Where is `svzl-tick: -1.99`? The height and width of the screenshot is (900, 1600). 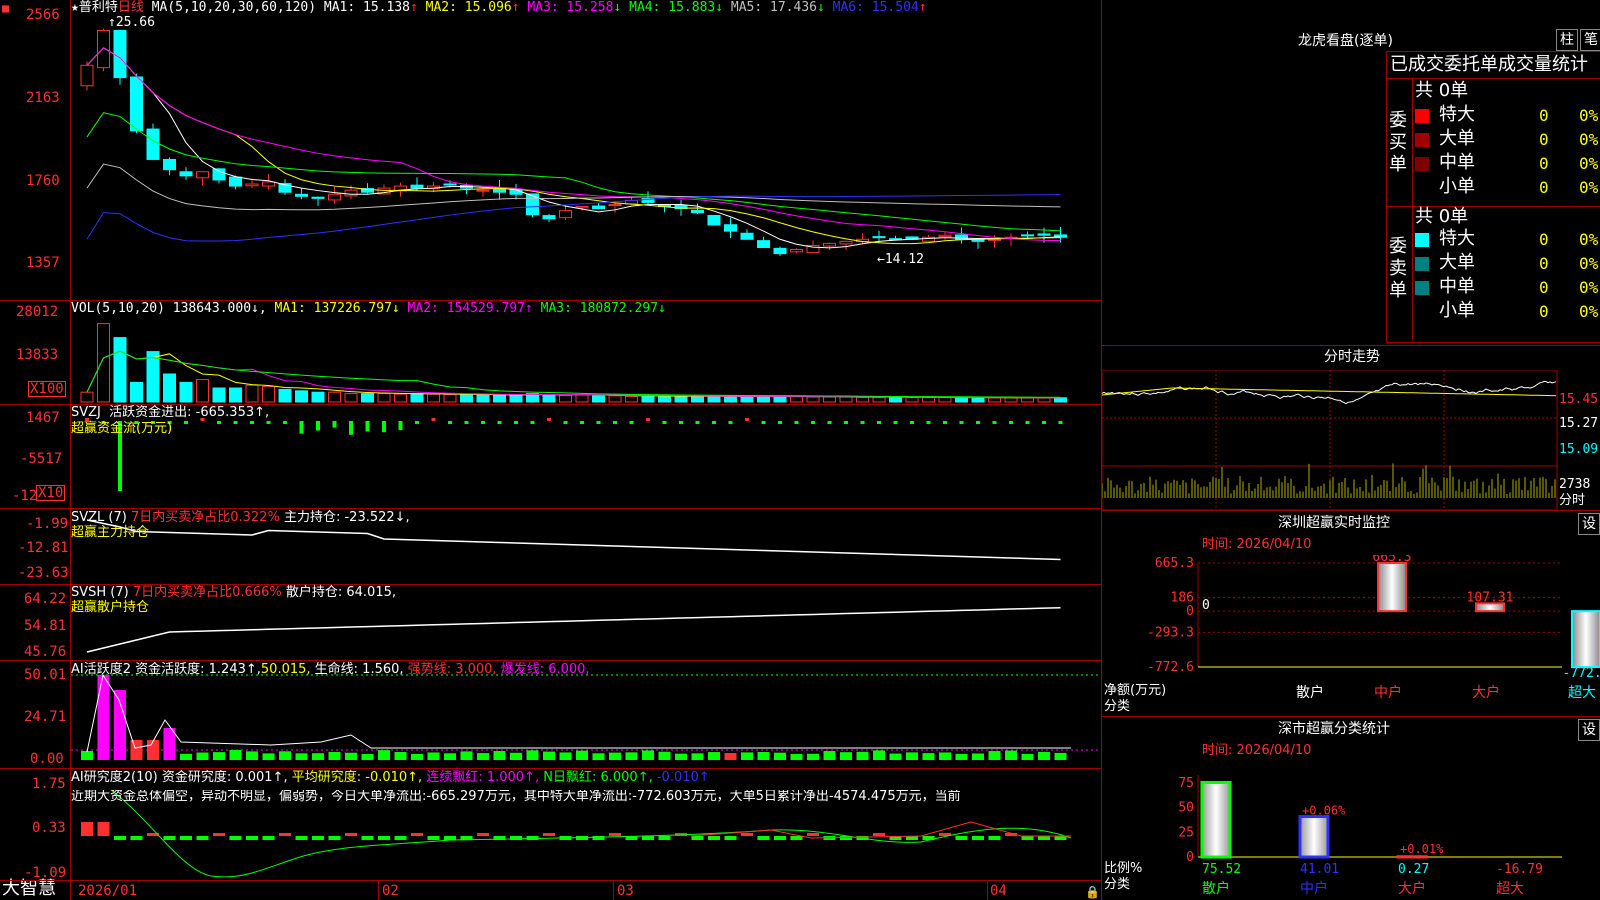
svzl-tick: -1.99 is located at coordinates (47, 524).